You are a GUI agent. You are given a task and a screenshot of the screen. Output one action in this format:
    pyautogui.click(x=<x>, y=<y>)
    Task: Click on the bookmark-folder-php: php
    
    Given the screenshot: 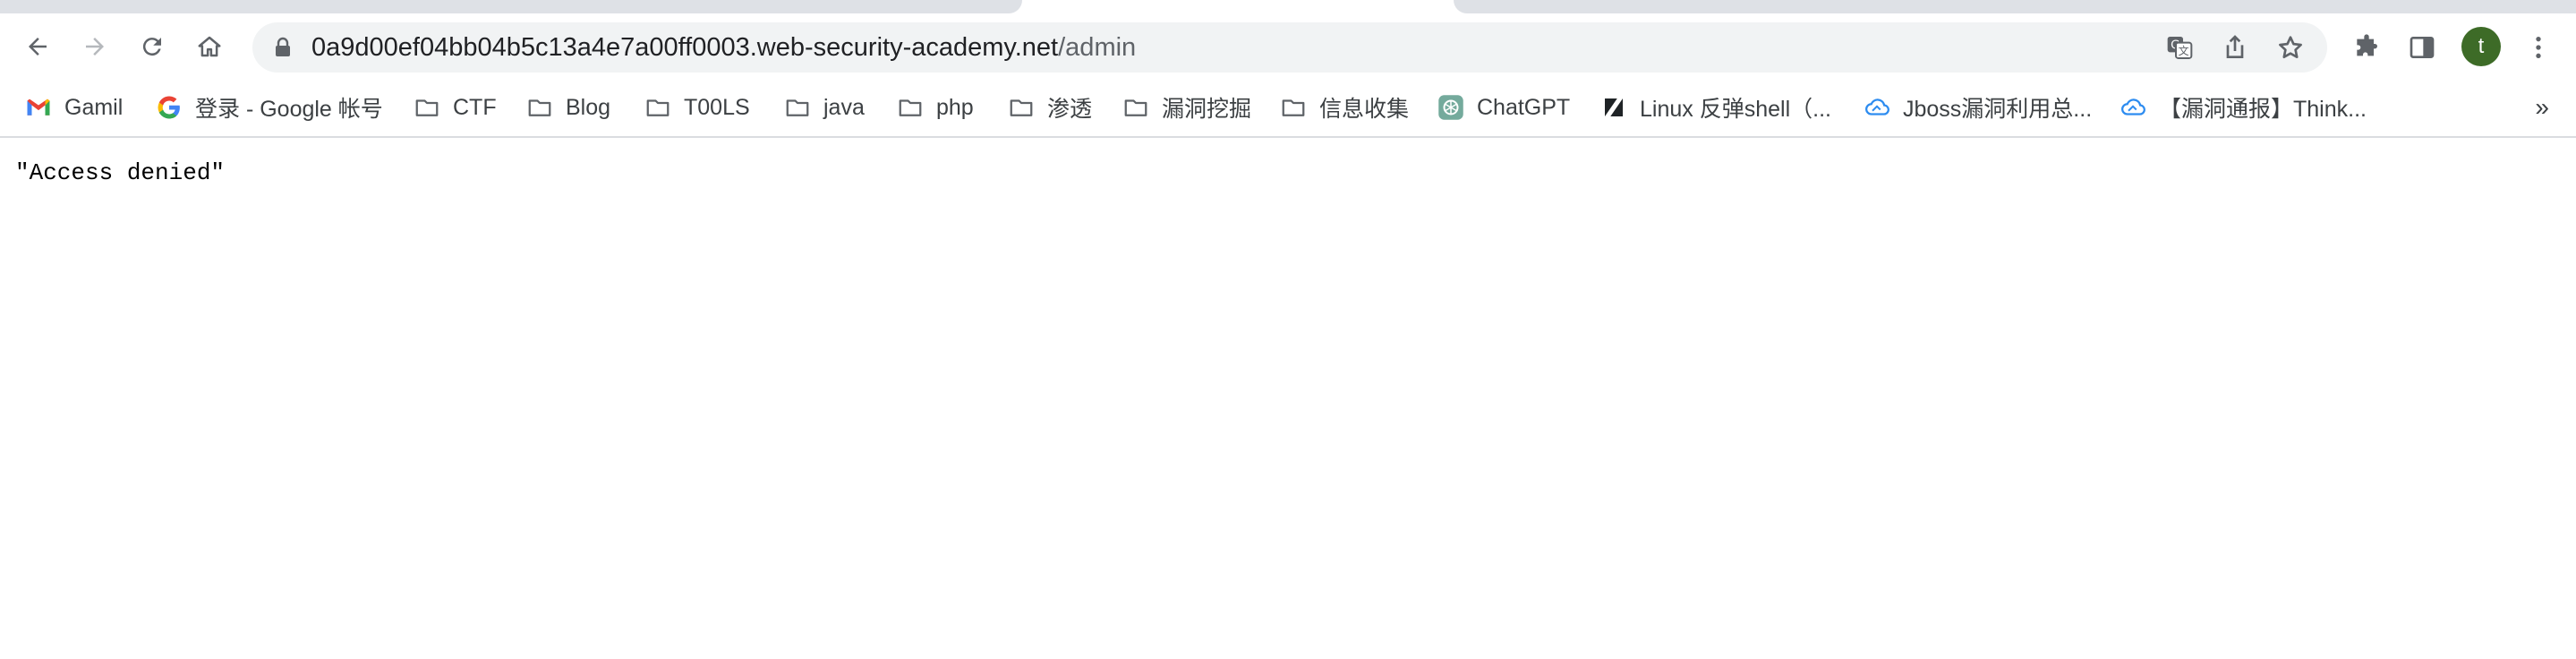 What is the action you would take?
    pyautogui.click(x=935, y=107)
    